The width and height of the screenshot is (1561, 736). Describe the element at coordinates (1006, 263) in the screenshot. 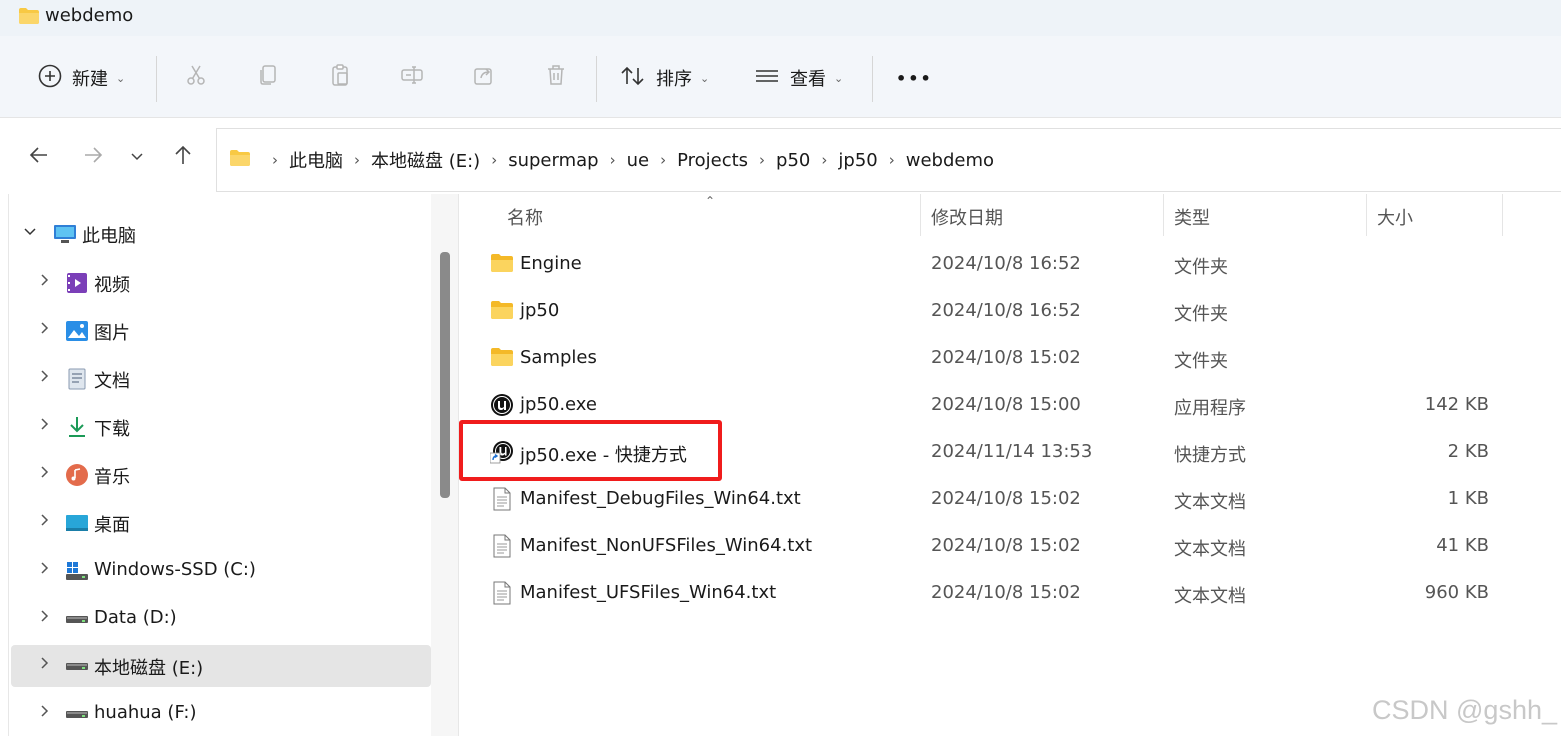

I see `file-date: 2024/10/8 16:52` at that location.